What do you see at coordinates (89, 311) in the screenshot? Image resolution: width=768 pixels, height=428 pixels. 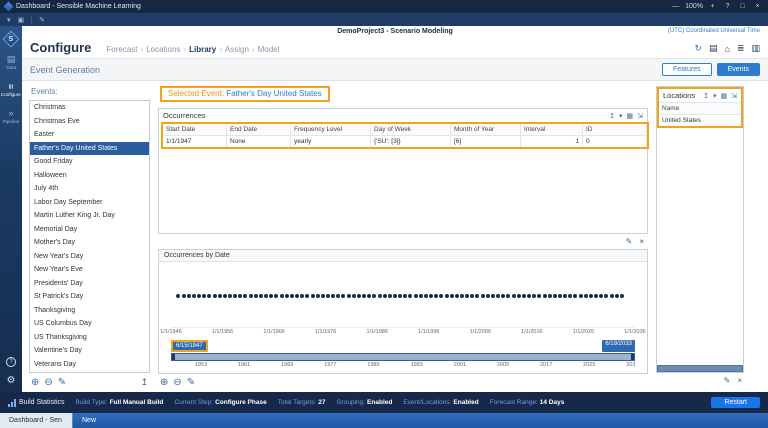 I see `event-list-item: Thanksgiving` at bounding box center [89, 311].